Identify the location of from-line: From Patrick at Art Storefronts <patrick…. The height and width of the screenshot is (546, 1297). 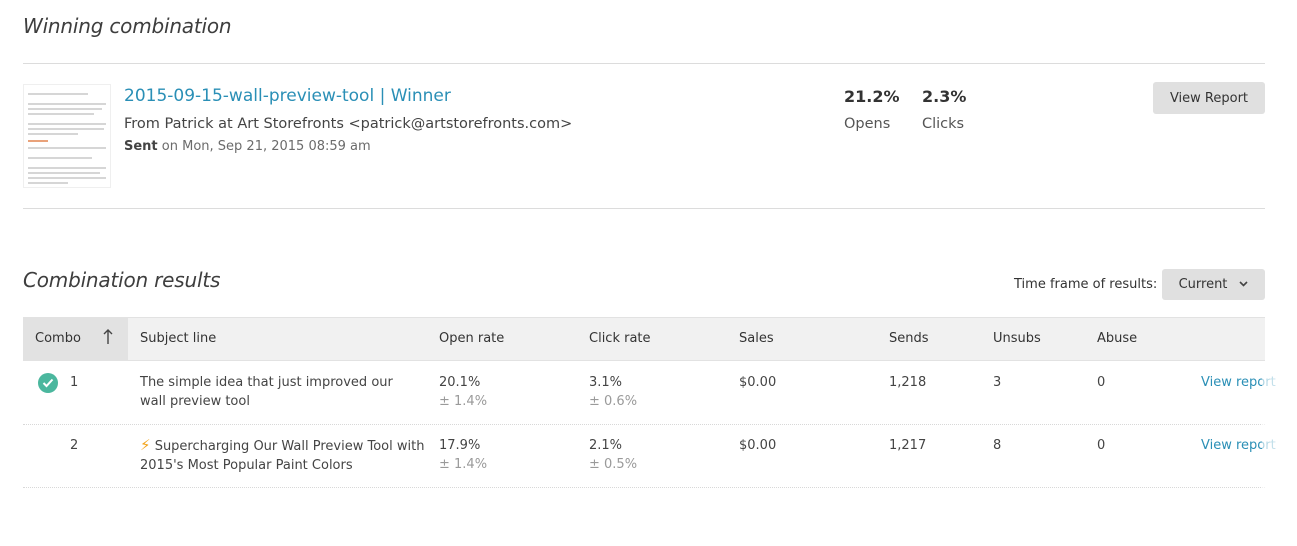
(348, 124).